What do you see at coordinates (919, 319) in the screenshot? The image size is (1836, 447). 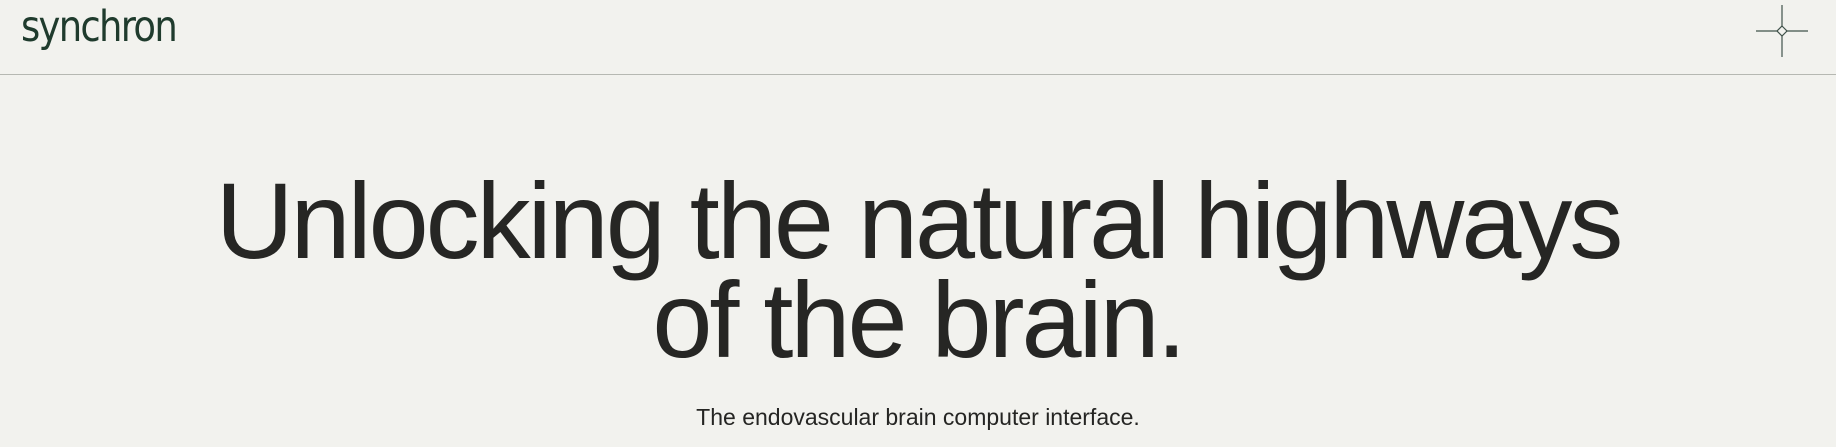 I see `hero-headline-line-2: of the brain.` at bounding box center [919, 319].